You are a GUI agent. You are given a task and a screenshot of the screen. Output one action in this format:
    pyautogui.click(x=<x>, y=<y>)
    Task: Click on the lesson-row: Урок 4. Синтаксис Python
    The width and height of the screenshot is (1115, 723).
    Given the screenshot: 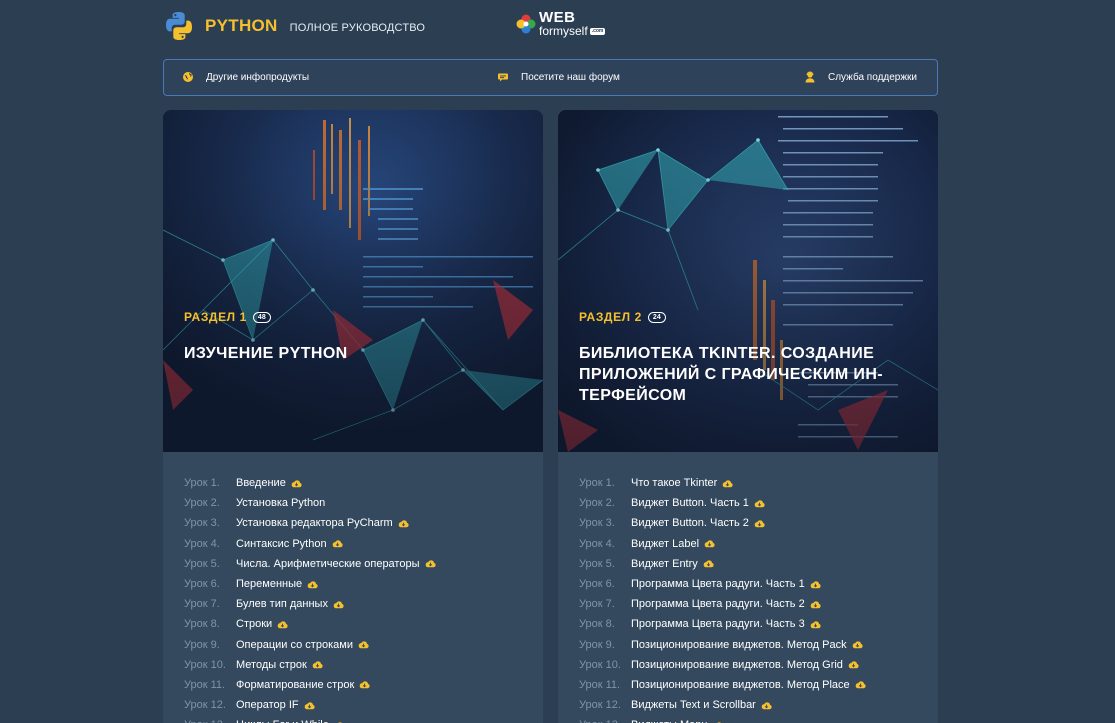 What is the action you would take?
    pyautogui.click(x=363, y=544)
    